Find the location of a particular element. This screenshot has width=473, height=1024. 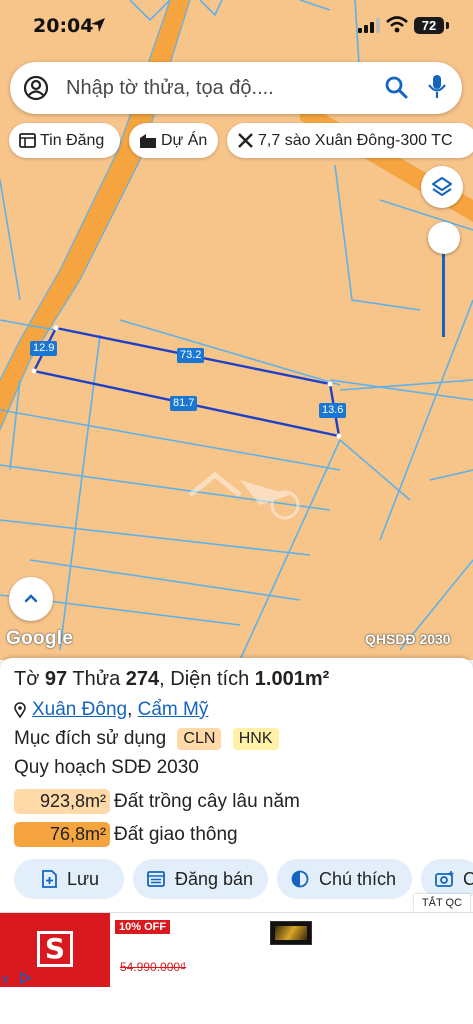

dimension-label: 12.9 is located at coordinates (44, 348).